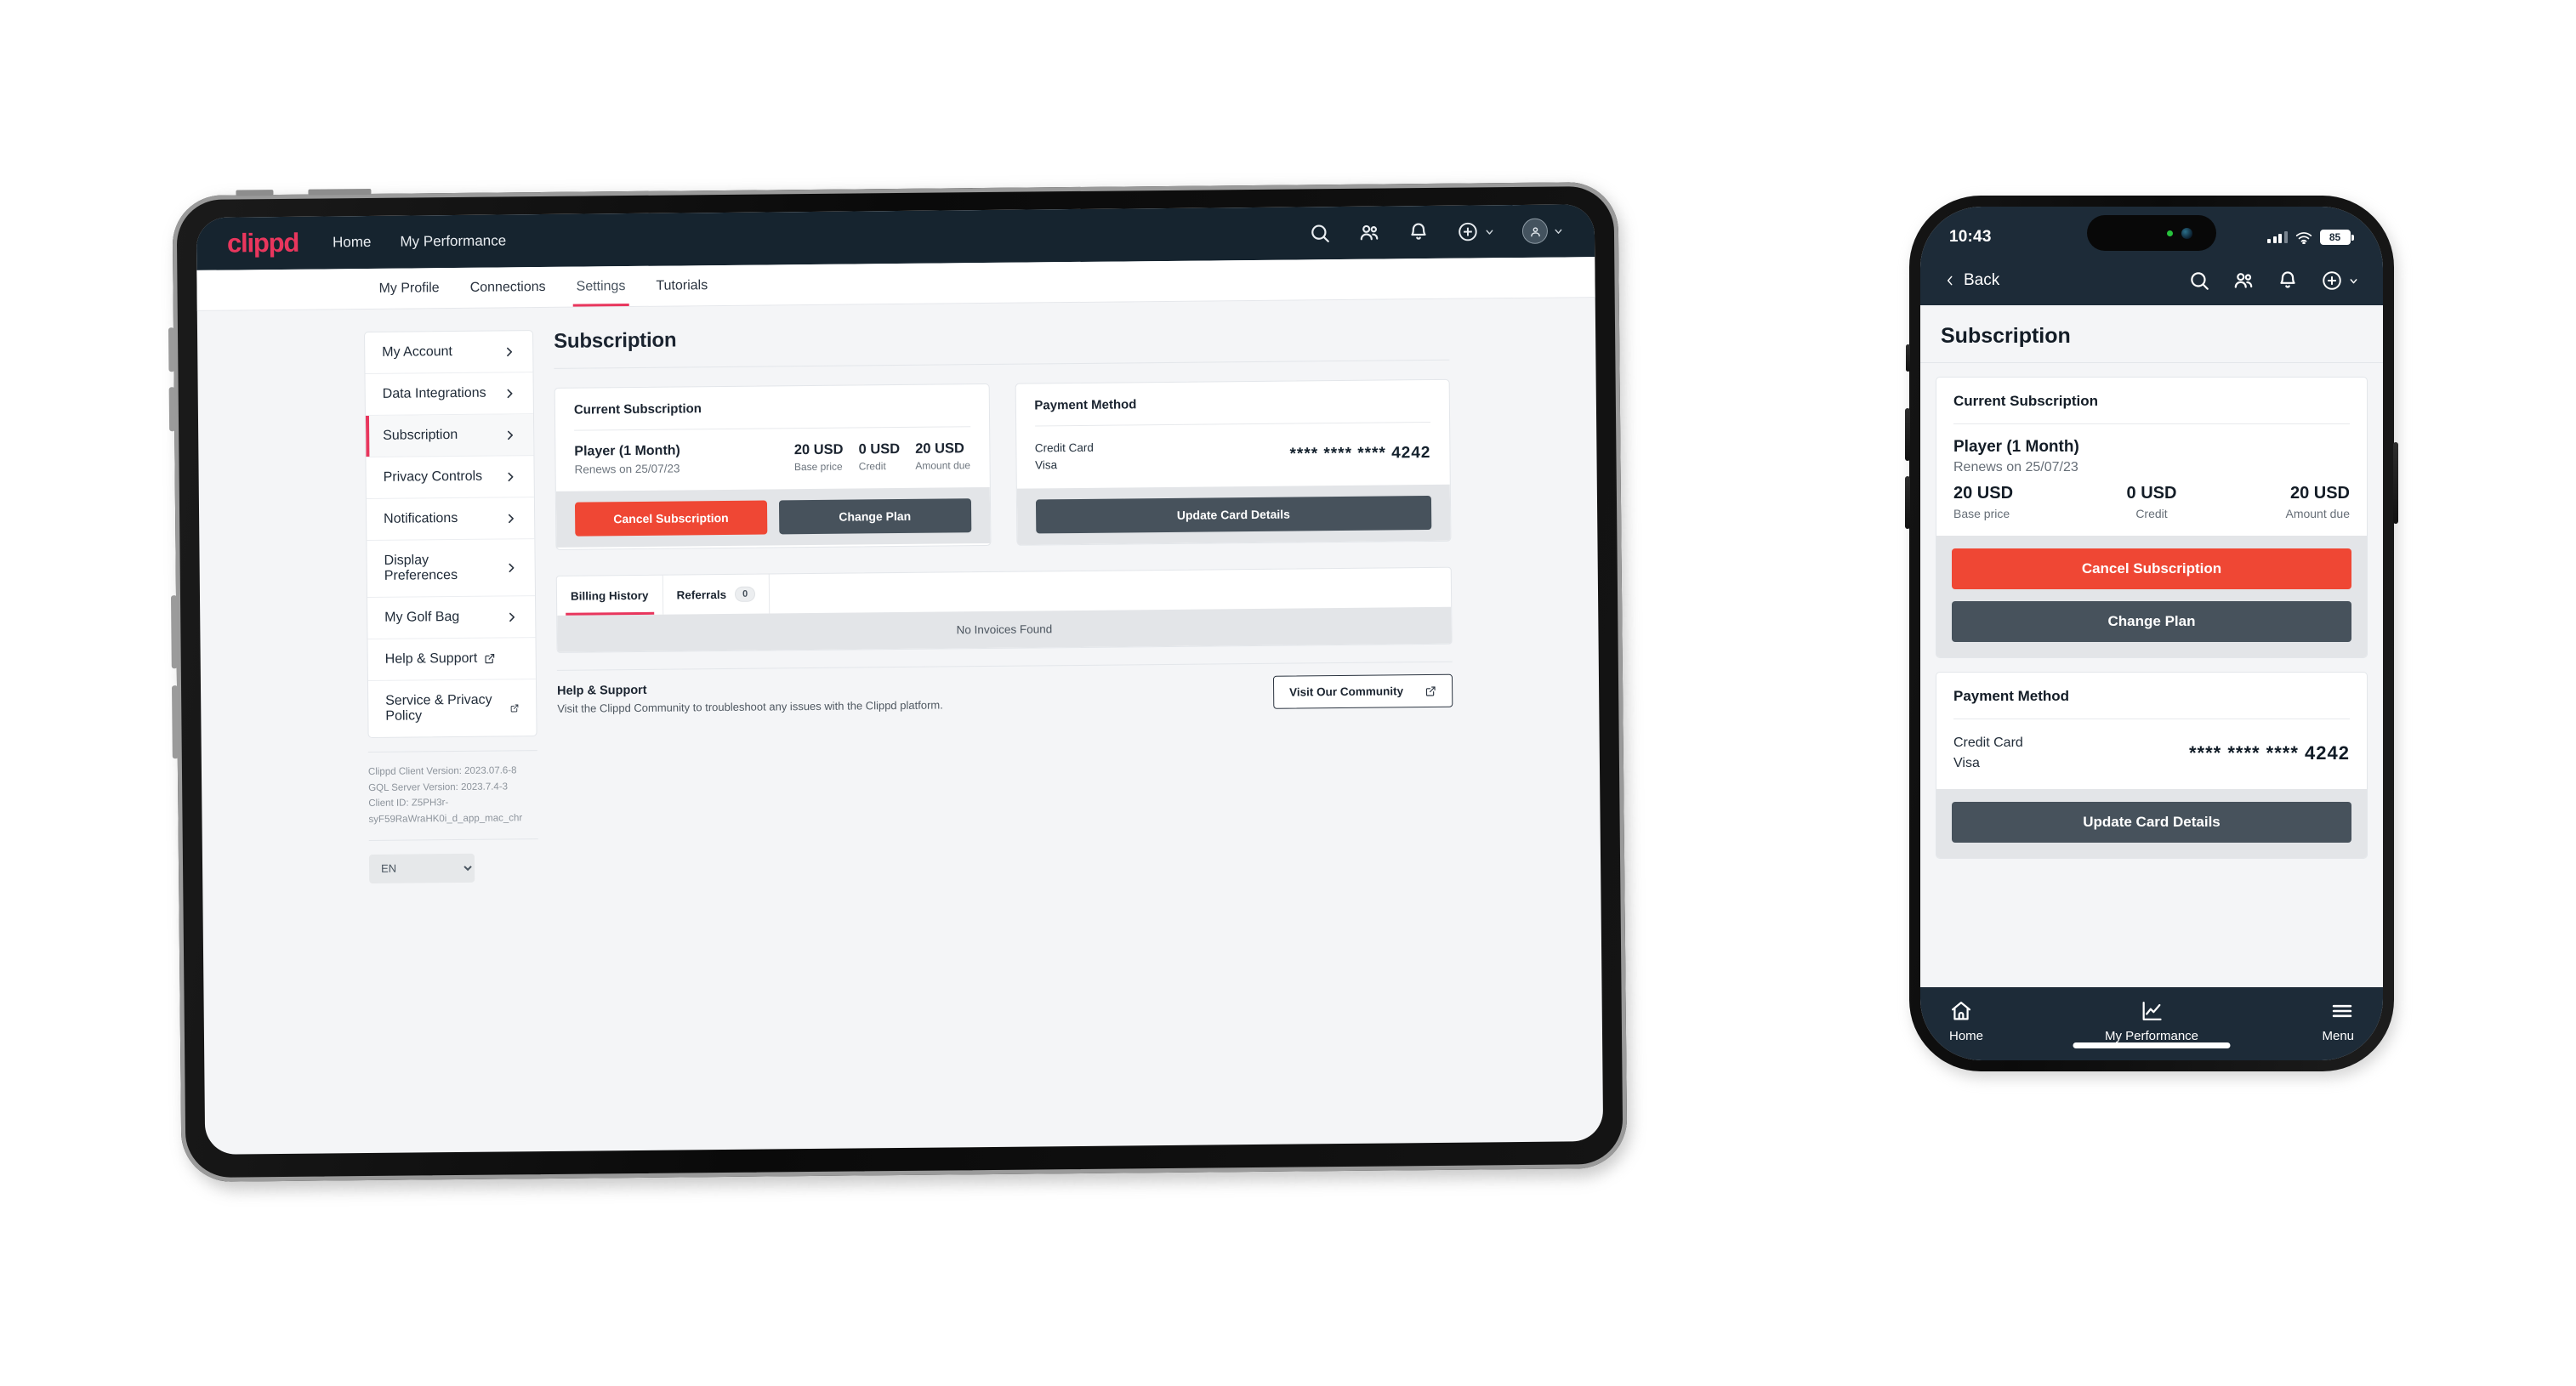  Describe the element at coordinates (1233, 455) in the screenshot. I see `payment-row: Credit Card Visa **** **** **** 4242` at that location.